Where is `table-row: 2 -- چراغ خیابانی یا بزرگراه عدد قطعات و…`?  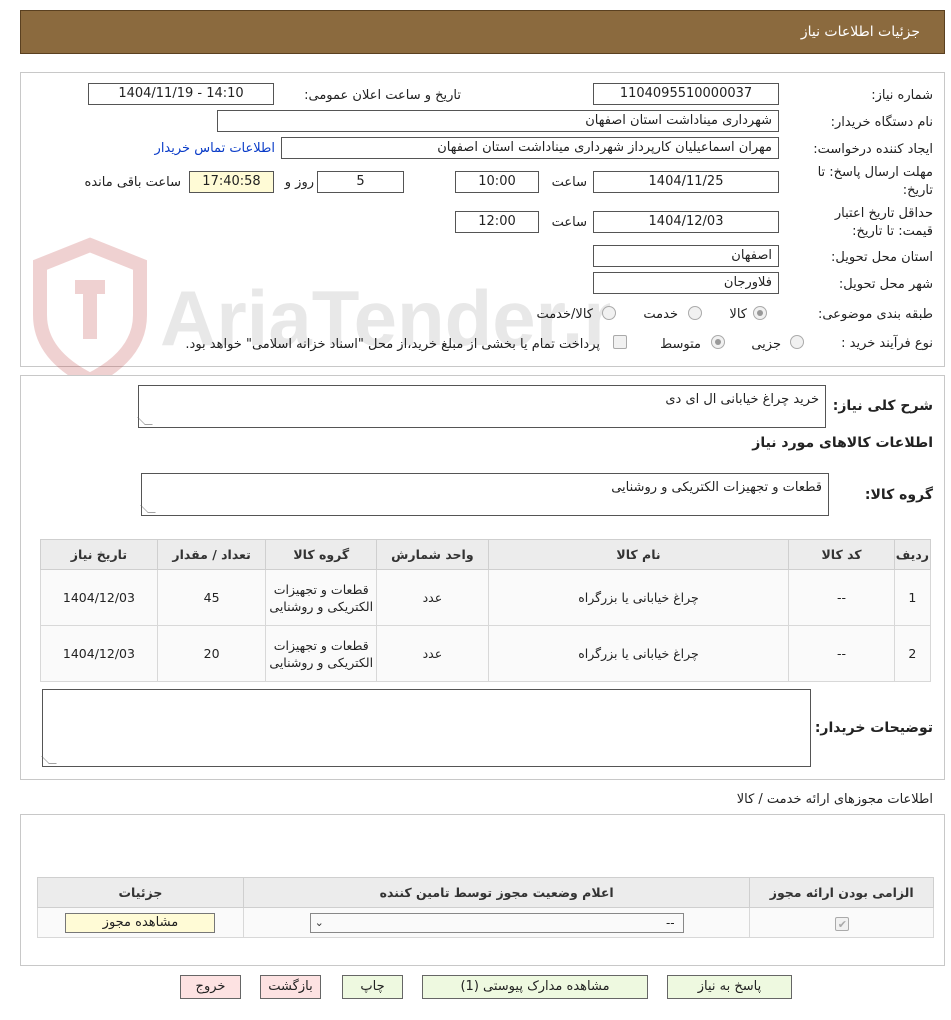 table-row: 2 -- چراغ خیابانی یا بزرگراه عدد قطعات و… is located at coordinates (486, 653).